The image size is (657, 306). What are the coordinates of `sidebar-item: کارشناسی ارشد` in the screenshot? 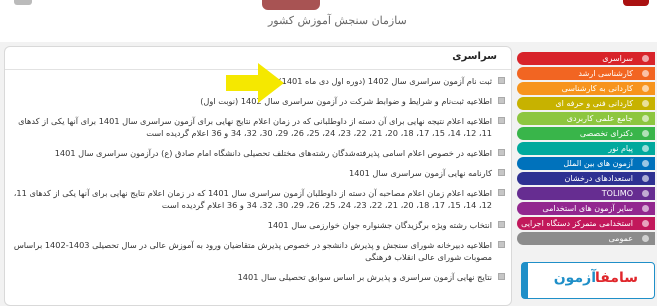 It's located at (586, 73).